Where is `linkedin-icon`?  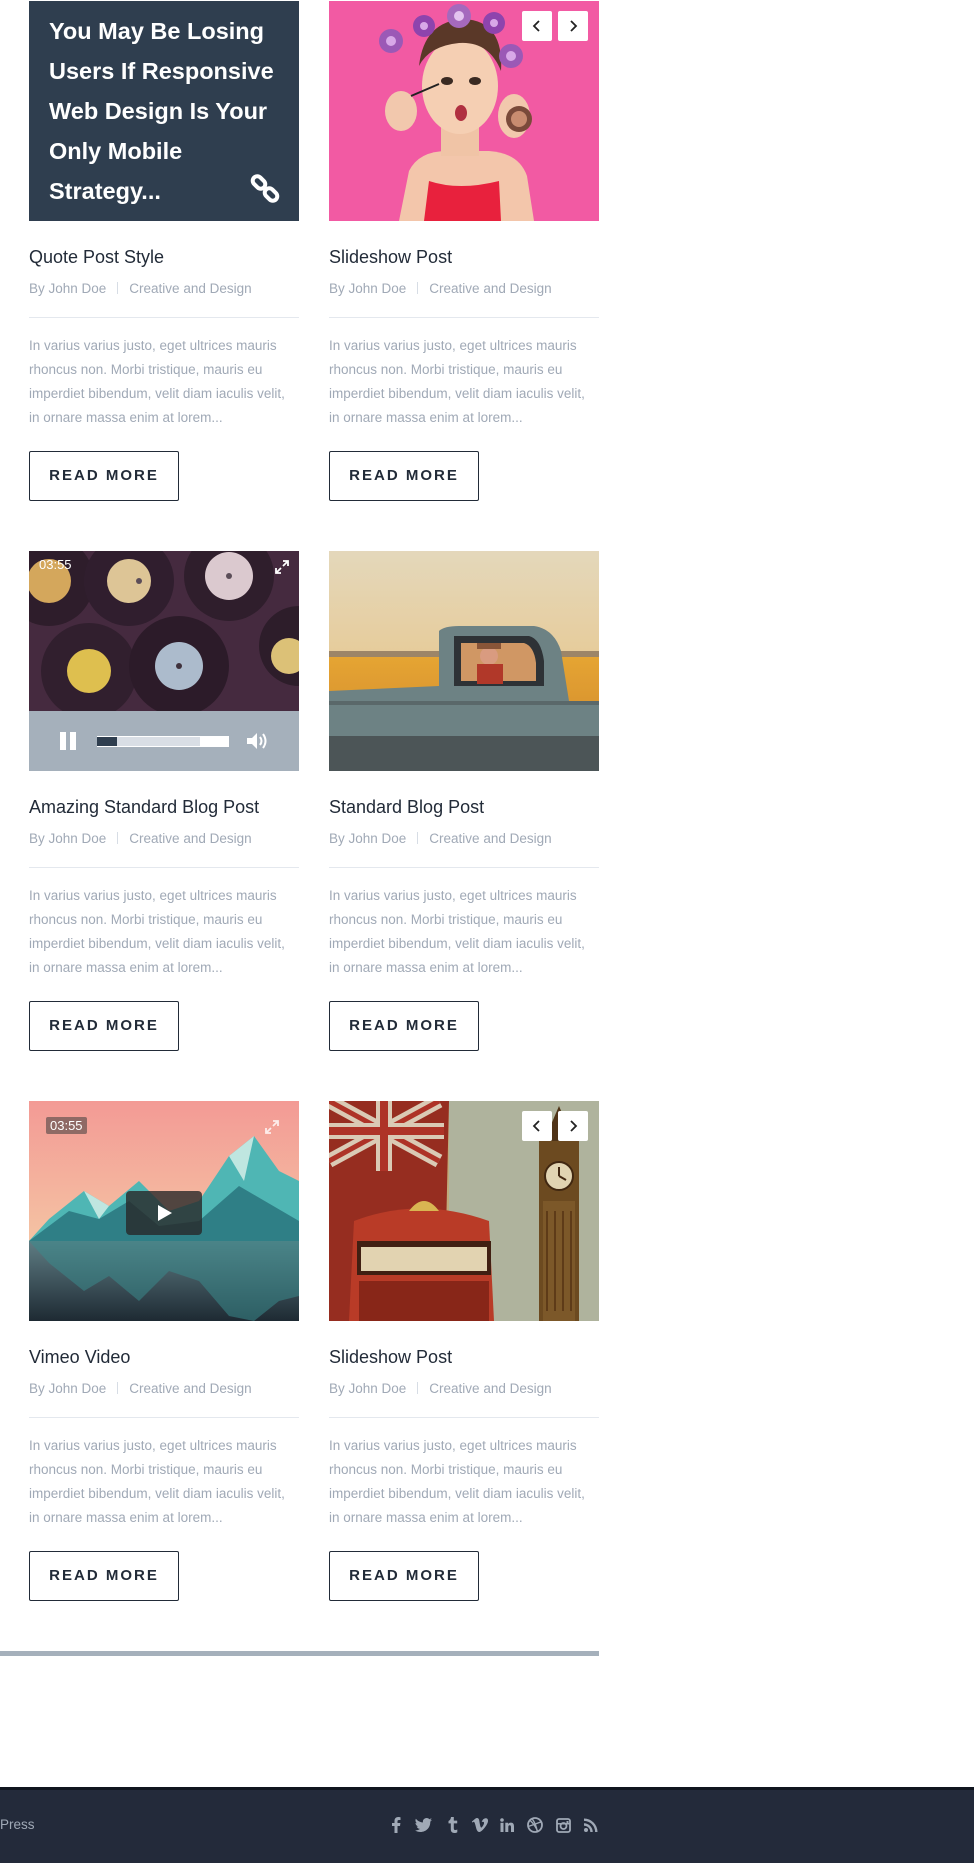 linkedin-icon is located at coordinates (507, 1825).